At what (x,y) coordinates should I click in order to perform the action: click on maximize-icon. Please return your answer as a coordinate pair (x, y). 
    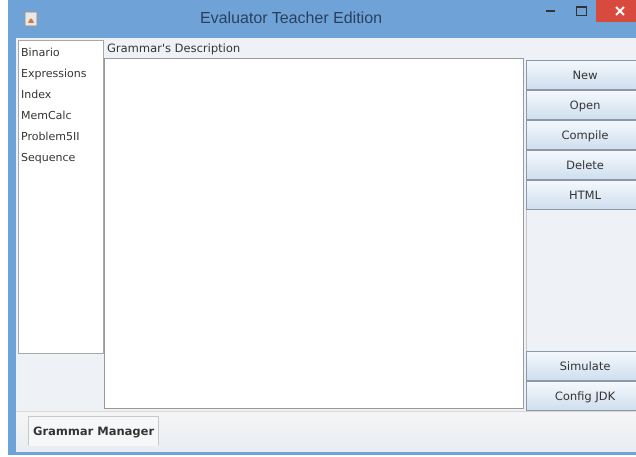
    Looking at the image, I should click on (581, 11).